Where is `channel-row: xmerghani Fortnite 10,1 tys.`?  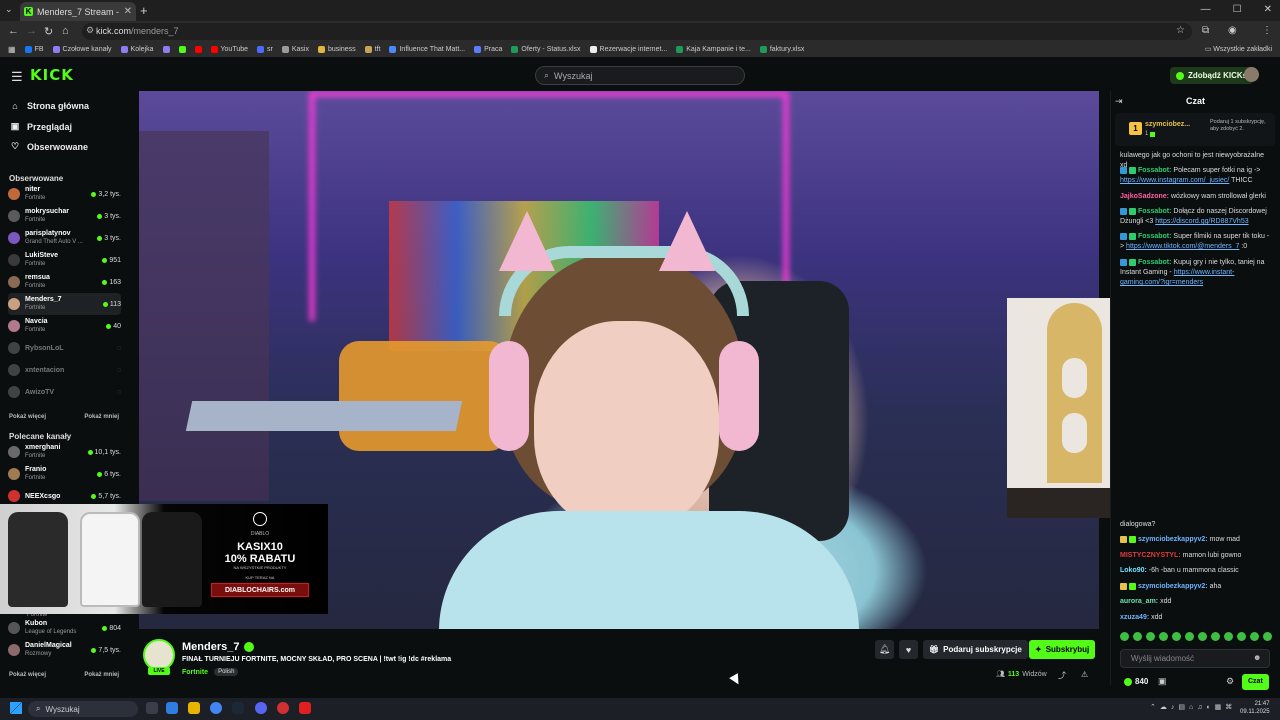
channel-row: xmerghani Fortnite 10,1 tys. is located at coordinates (64, 452).